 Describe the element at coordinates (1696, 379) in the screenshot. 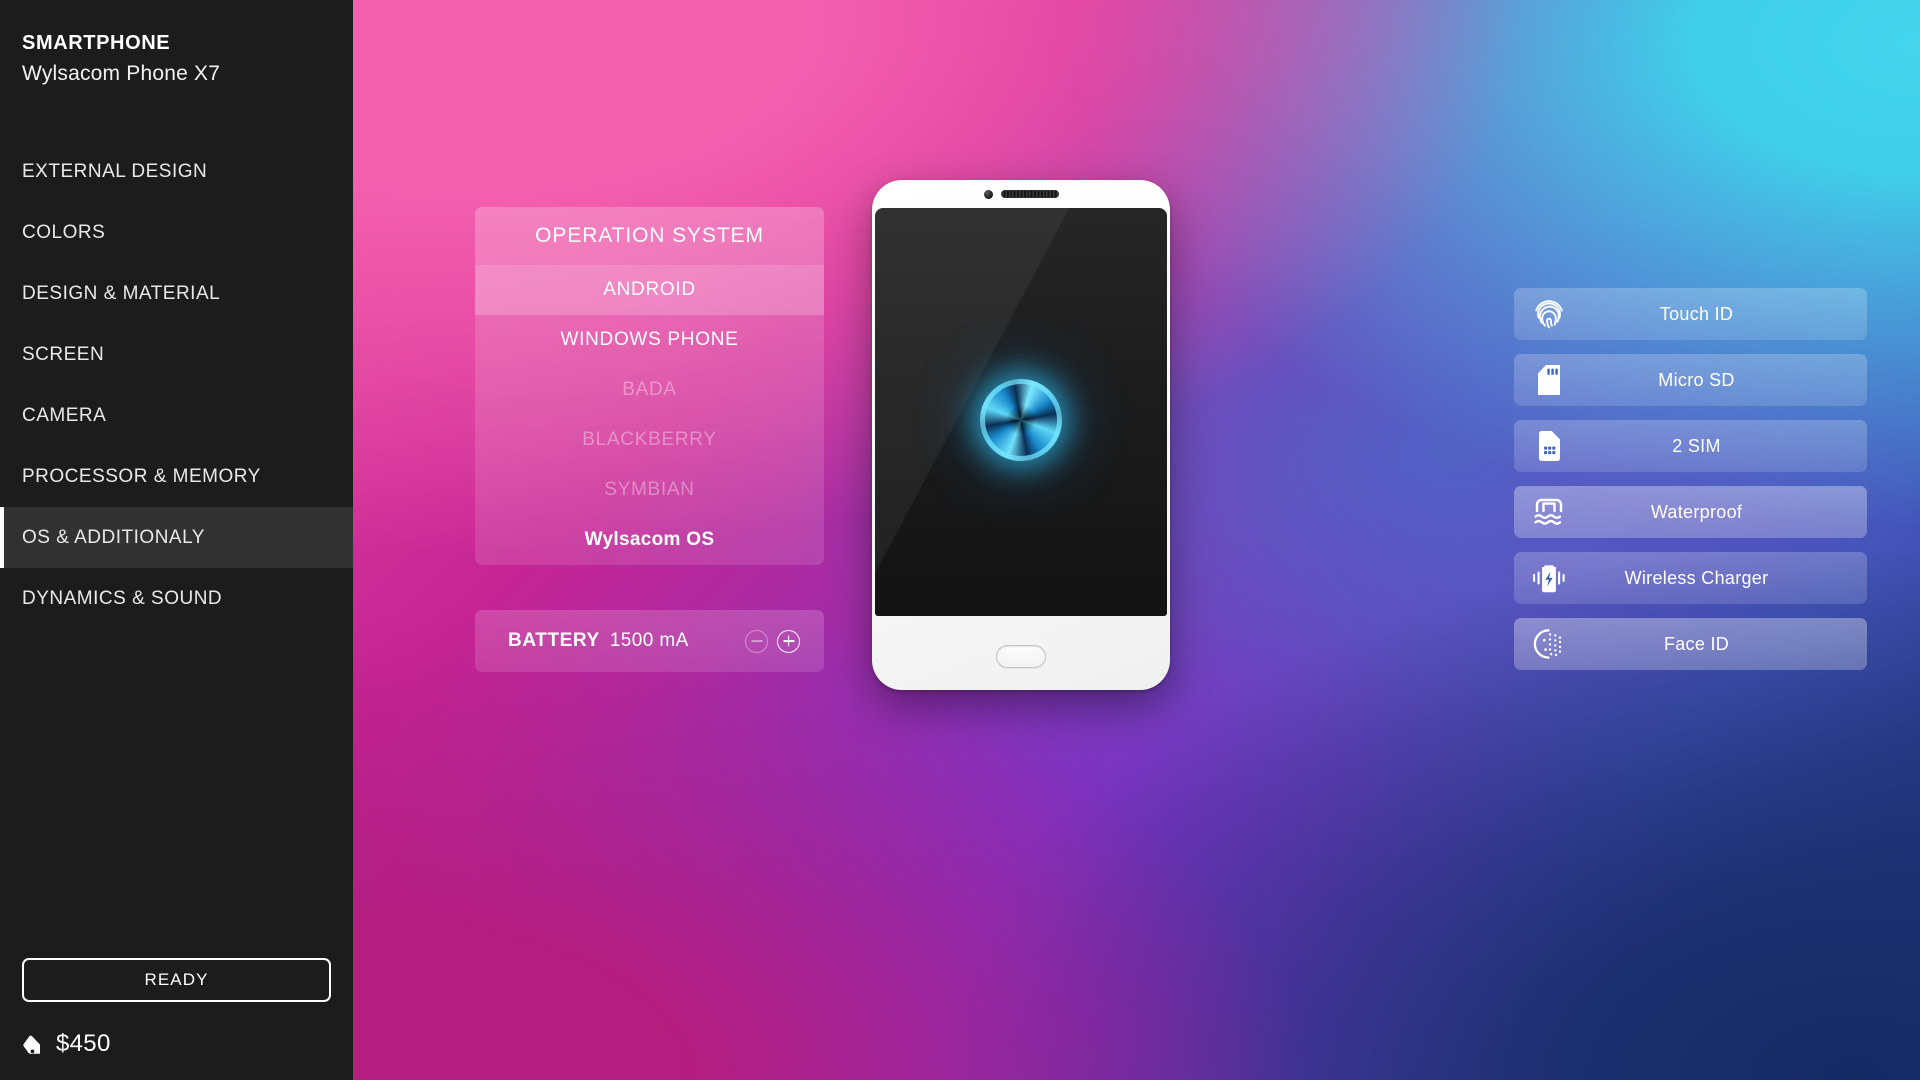

I see `feature-label: Micro SD` at that location.